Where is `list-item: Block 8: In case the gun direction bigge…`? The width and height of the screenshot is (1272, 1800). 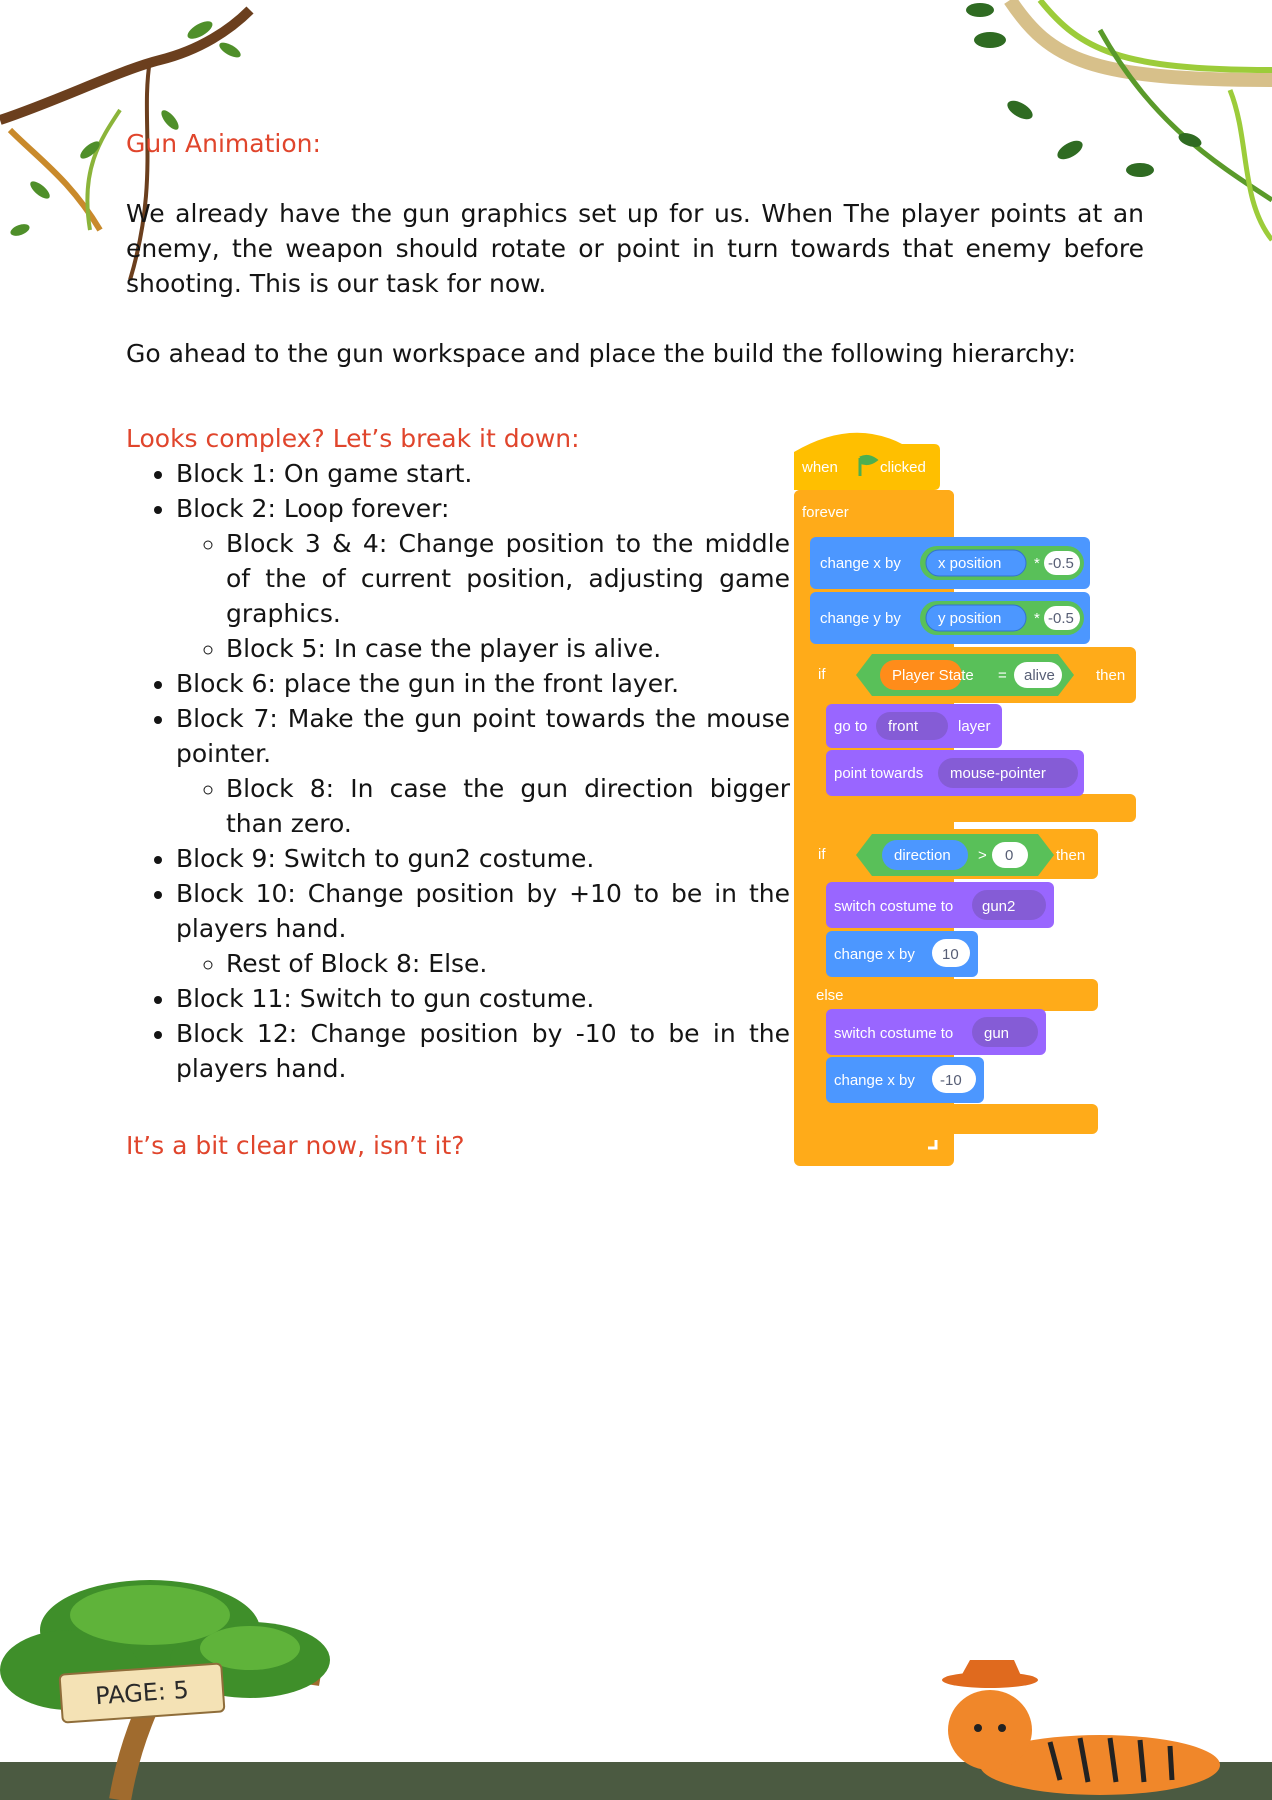 list-item: Block 8: In case the gun direction bigge… is located at coordinates (508, 806).